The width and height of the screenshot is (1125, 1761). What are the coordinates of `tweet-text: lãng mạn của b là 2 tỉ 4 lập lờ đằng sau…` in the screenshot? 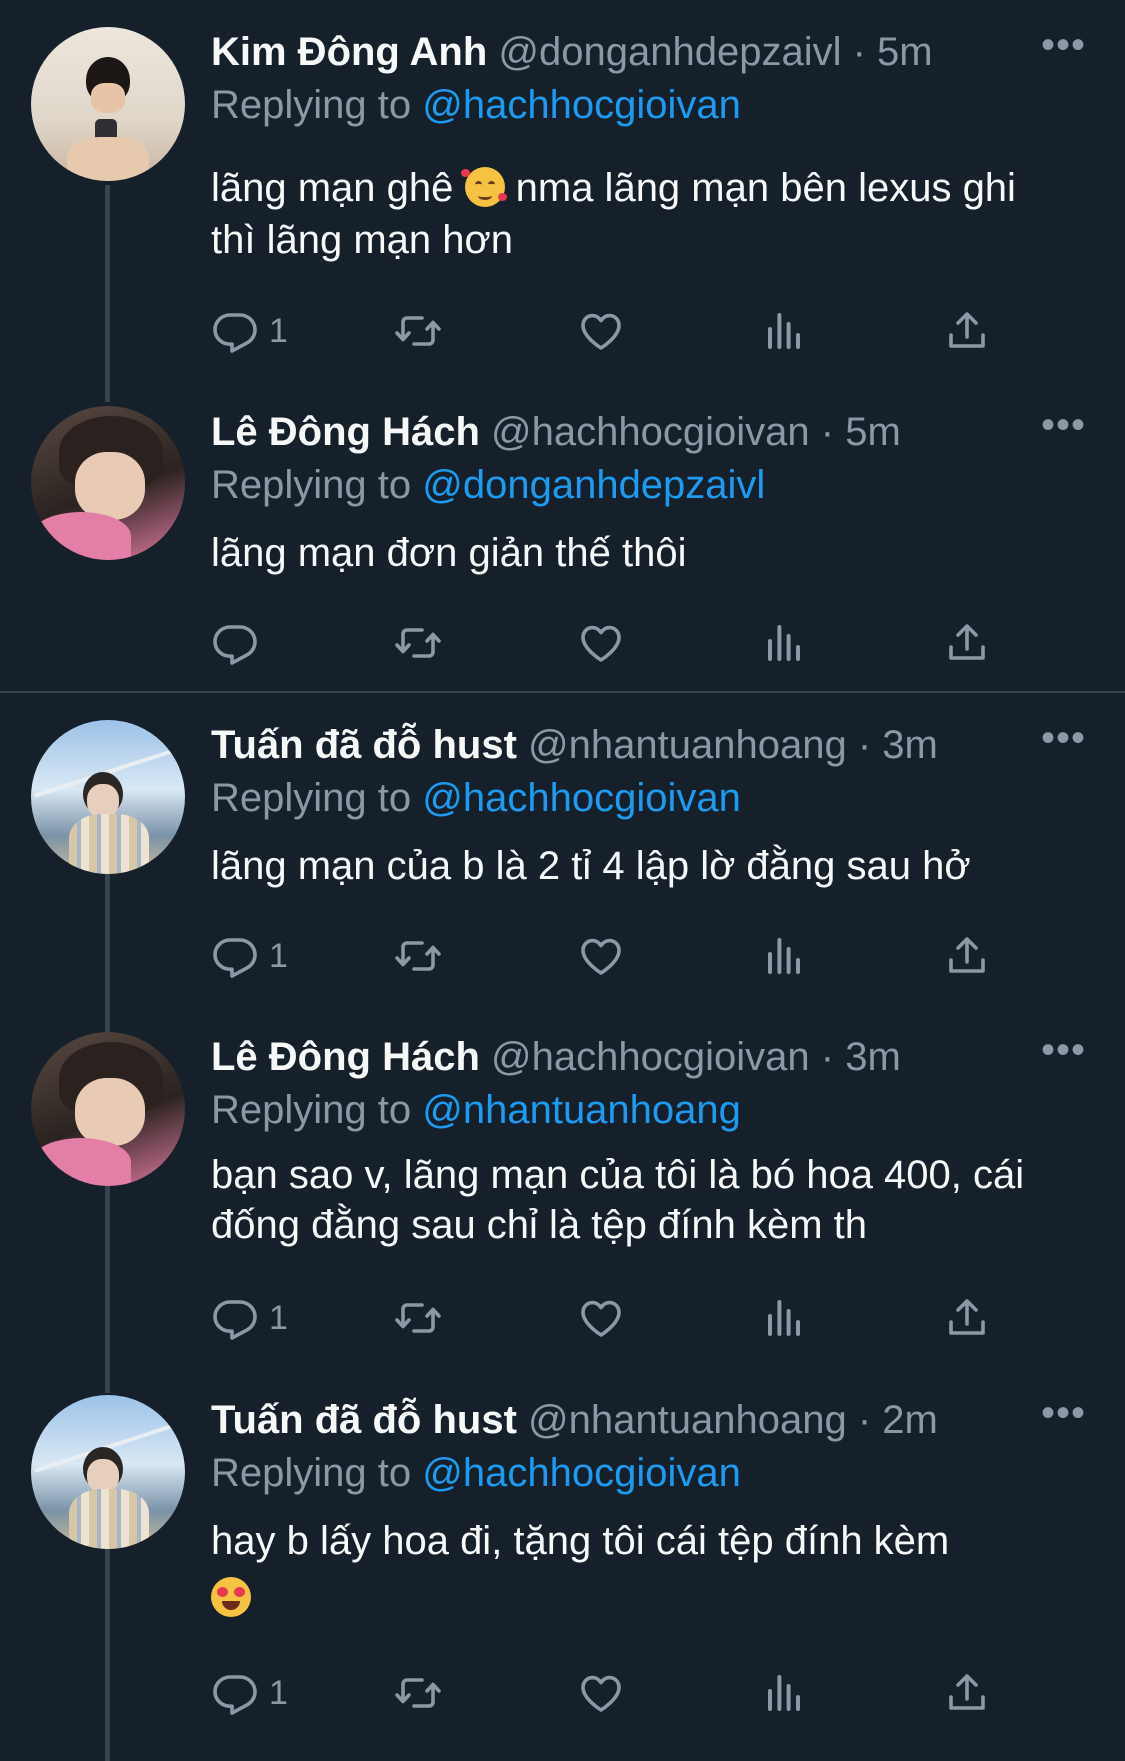 It's located at (591, 866).